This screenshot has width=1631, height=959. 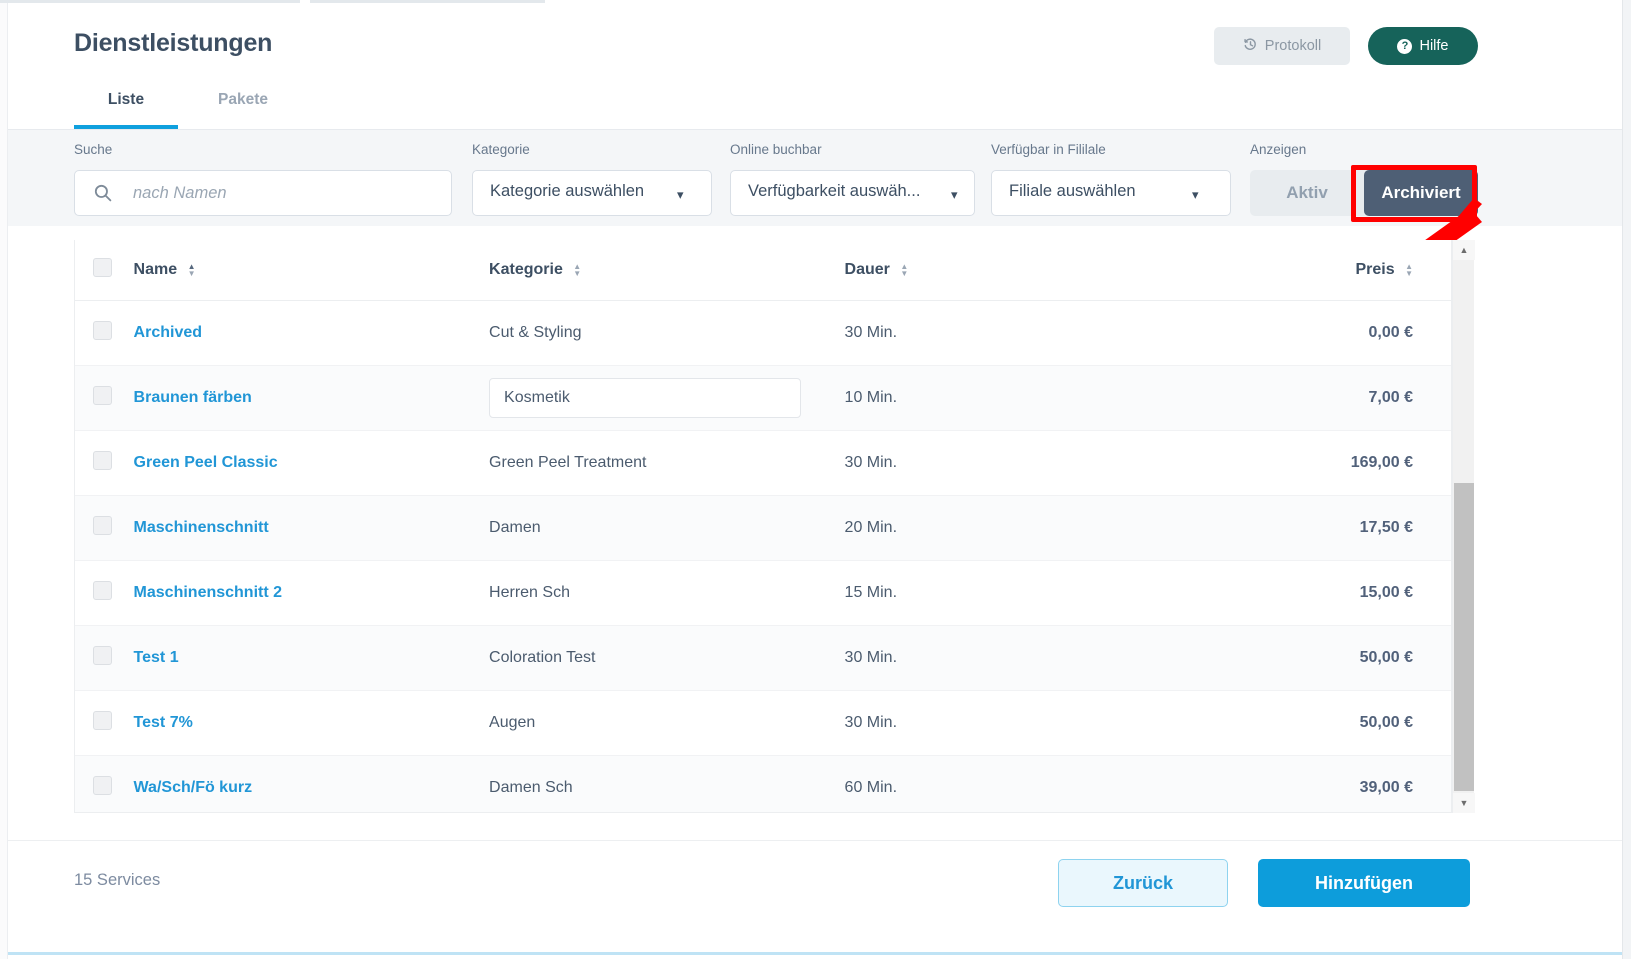 What do you see at coordinates (1464, 250) in the screenshot?
I see `scroll-up-arrow-icon: ▲` at bounding box center [1464, 250].